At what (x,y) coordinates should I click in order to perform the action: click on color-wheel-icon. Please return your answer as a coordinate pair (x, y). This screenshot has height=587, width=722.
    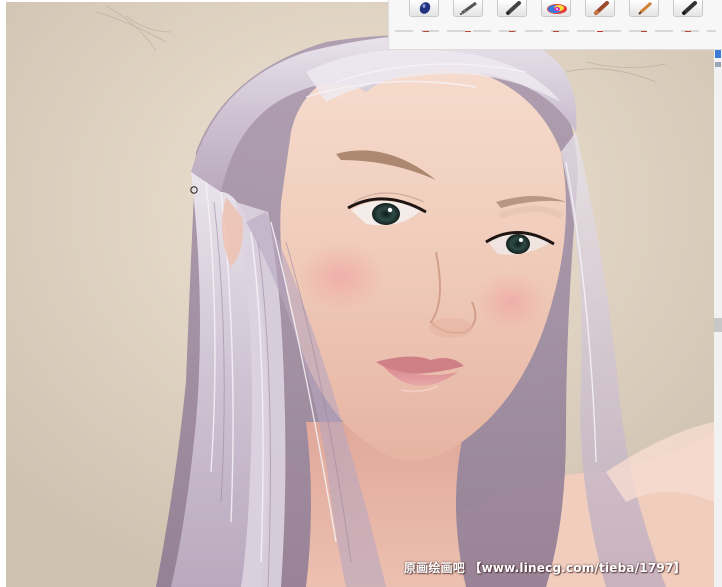
    Looking at the image, I should click on (557, 9).